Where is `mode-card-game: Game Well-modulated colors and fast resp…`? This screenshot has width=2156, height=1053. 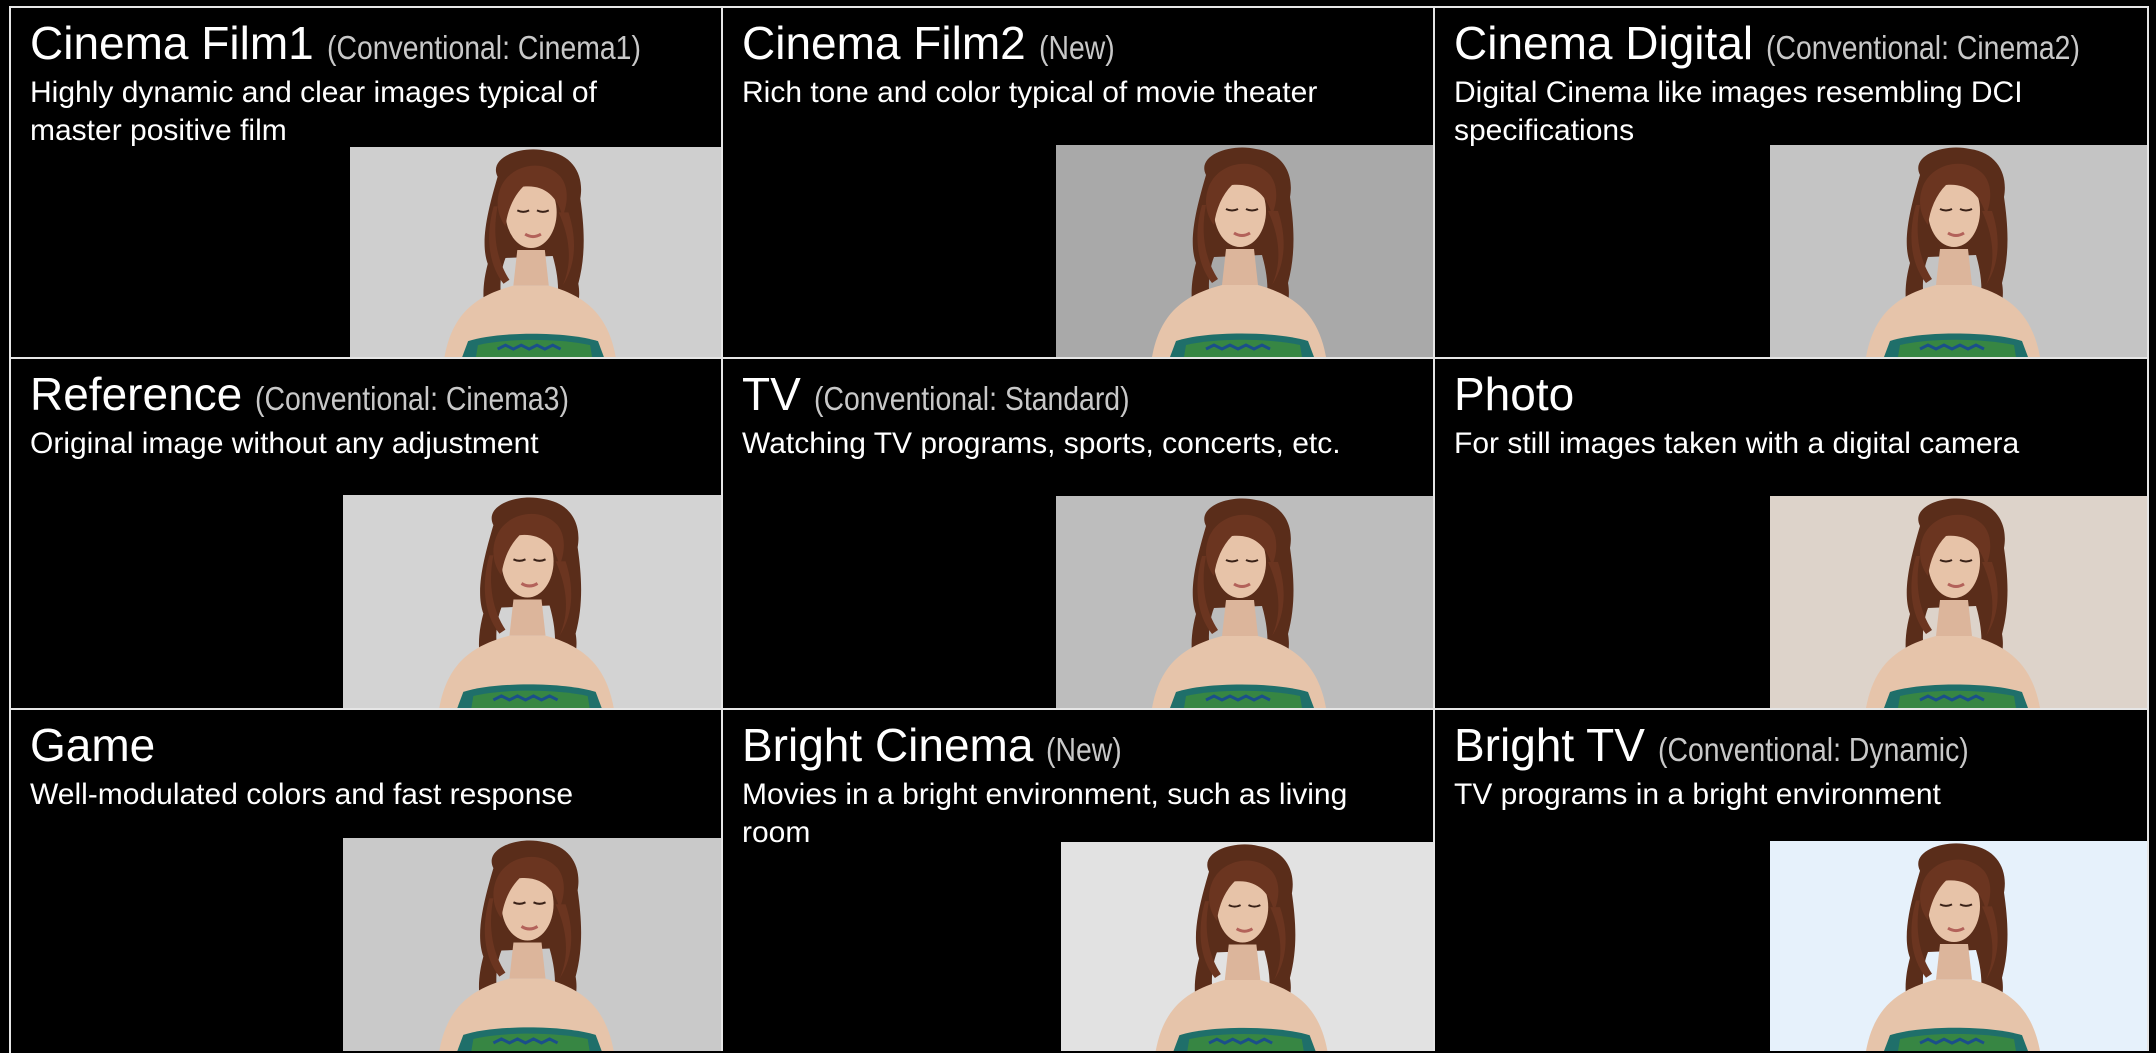 mode-card-game: Game Well-modulated colors and fast resp… is located at coordinates (367, 880).